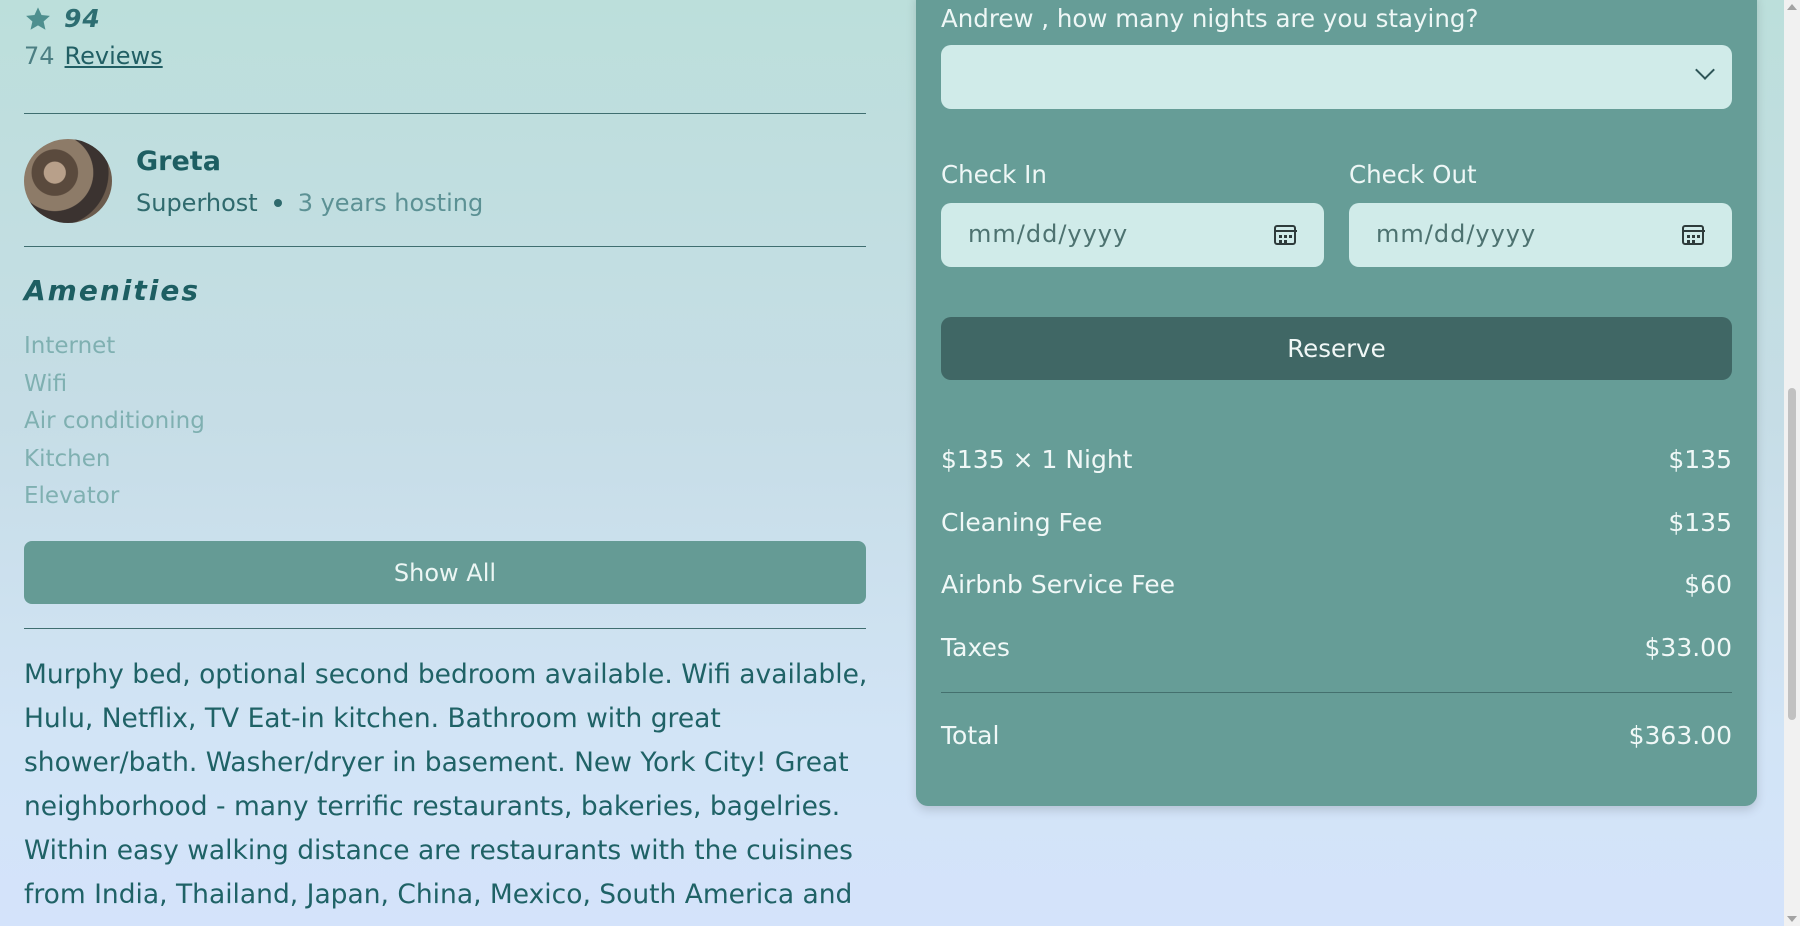 The height and width of the screenshot is (926, 1800). Describe the element at coordinates (1022, 522) in the screenshot. I see `fee-label: Cleaning Fee` at that location.